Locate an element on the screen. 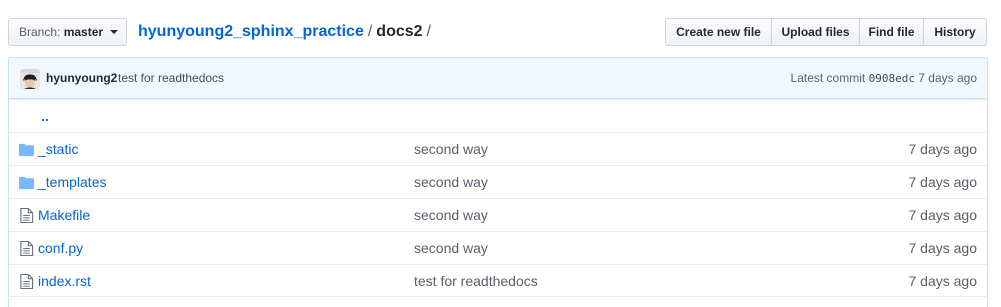 This screenshot has width=1001, height=307. commit-sha-link: 0908edc is located at coordinates (892, 78).